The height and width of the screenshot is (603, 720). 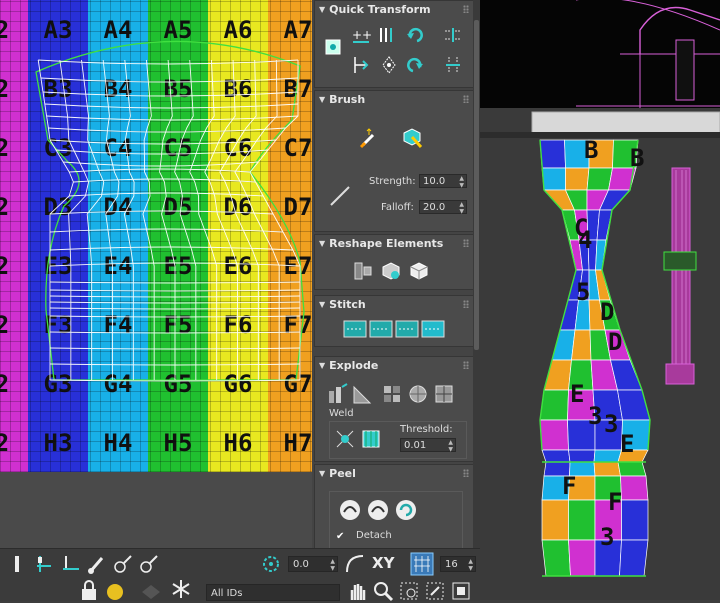 What do you see at coordinates (345, 439) in the screenshot?
I see `weld-selected-icon` at bounding box center [345, 439].